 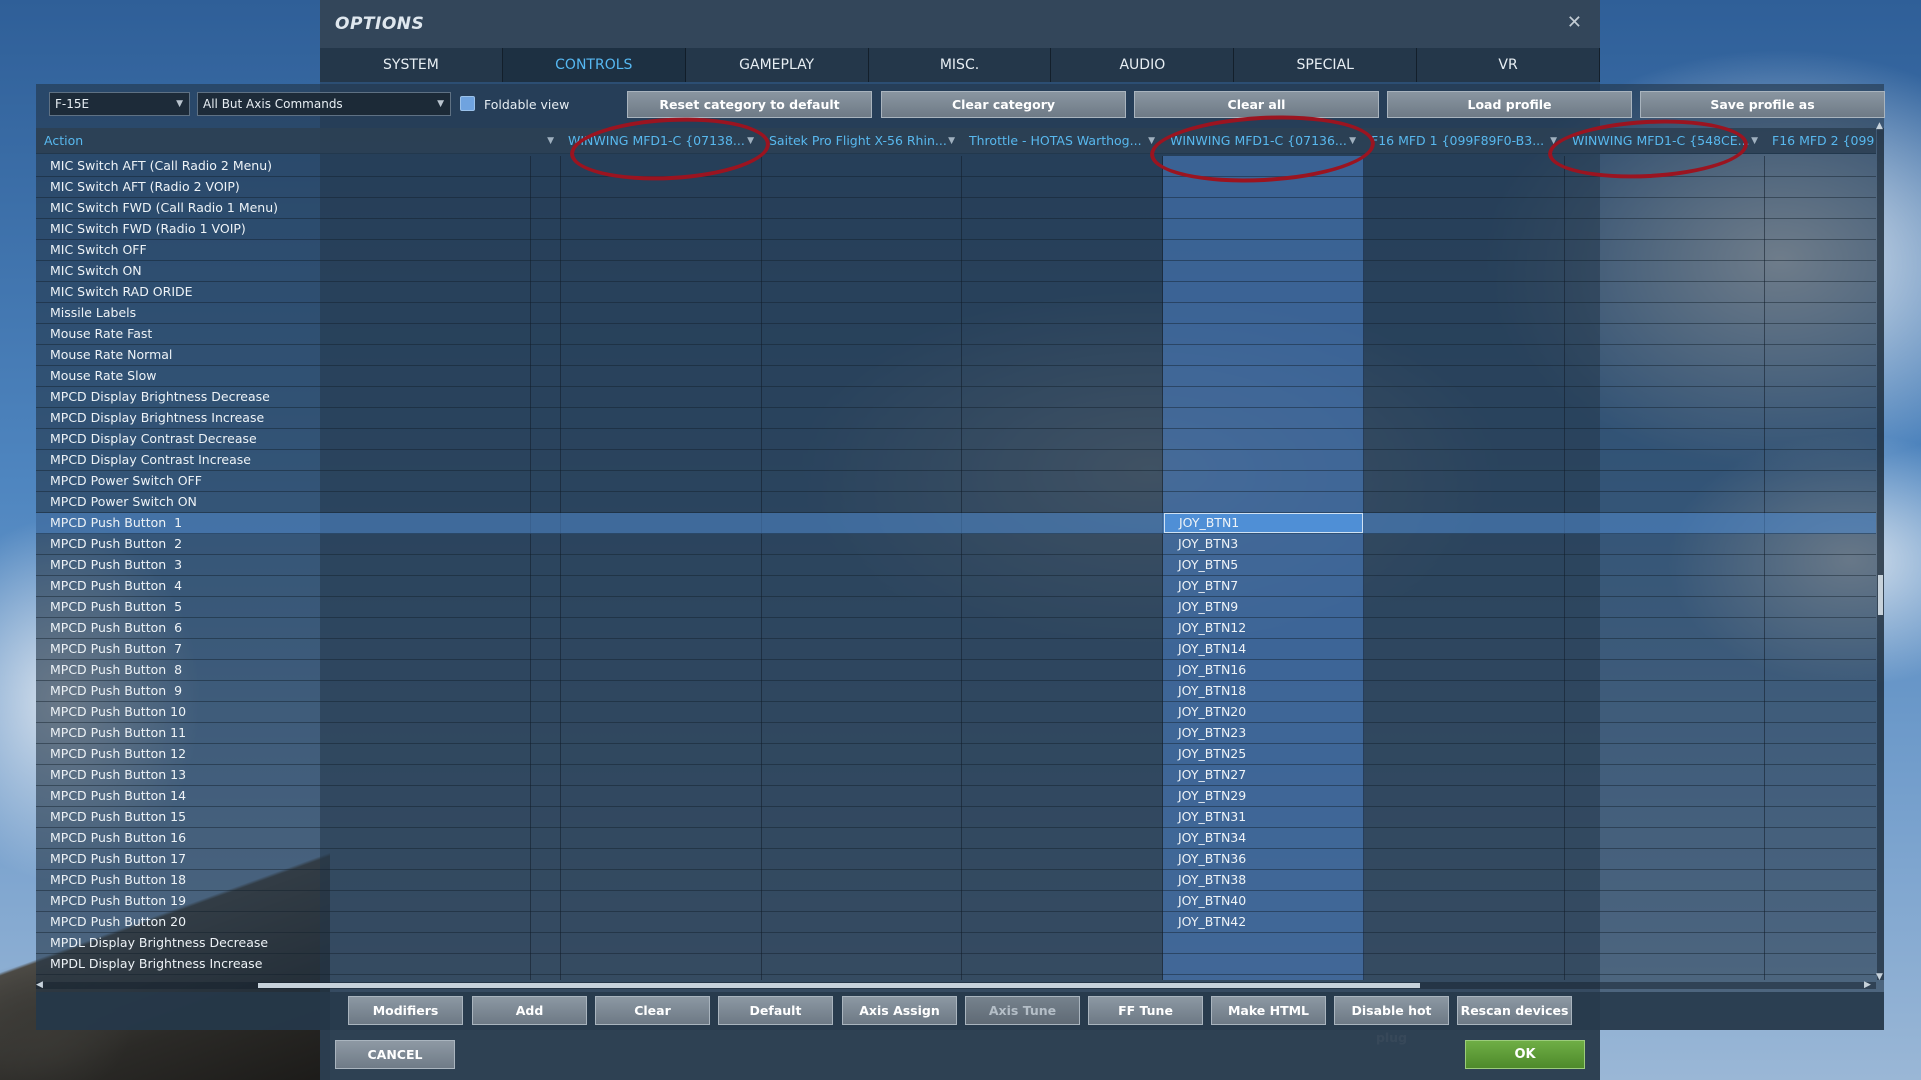 I want to click on tab-gameplay: GAMEPLAY, so click(x=777, y=65).